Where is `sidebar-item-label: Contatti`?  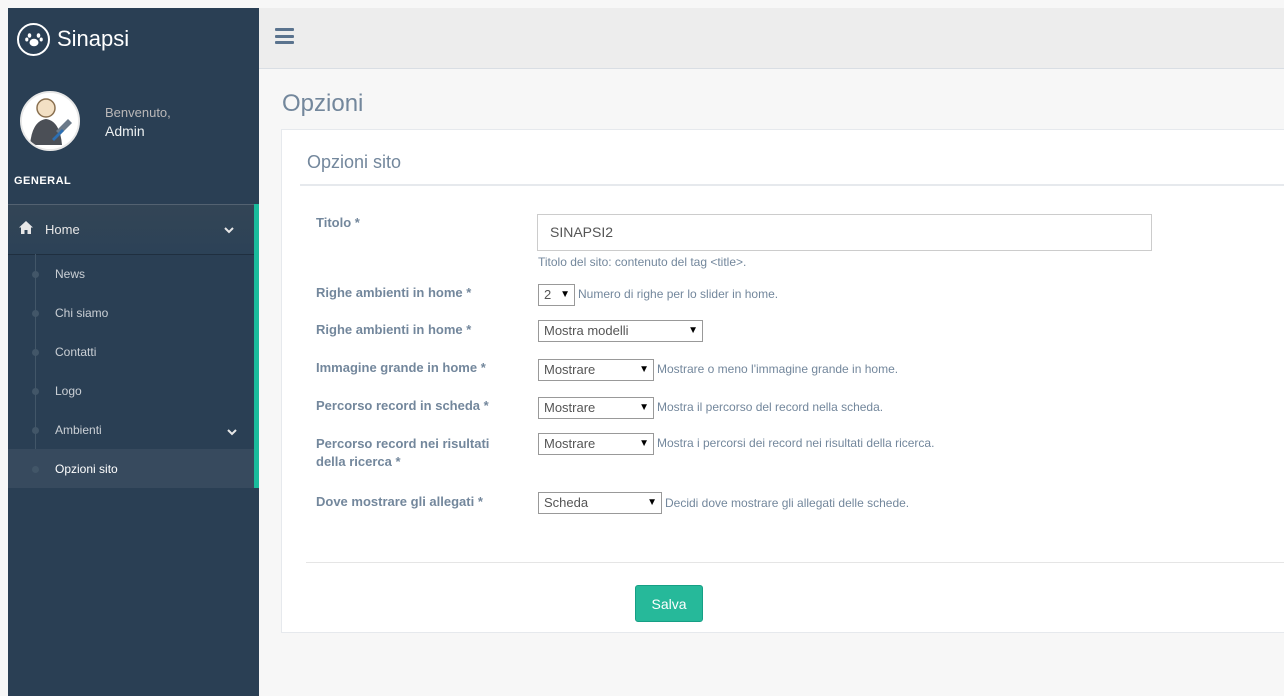
sidebar-item-label: Contatti is located at coordinates (76, 351).